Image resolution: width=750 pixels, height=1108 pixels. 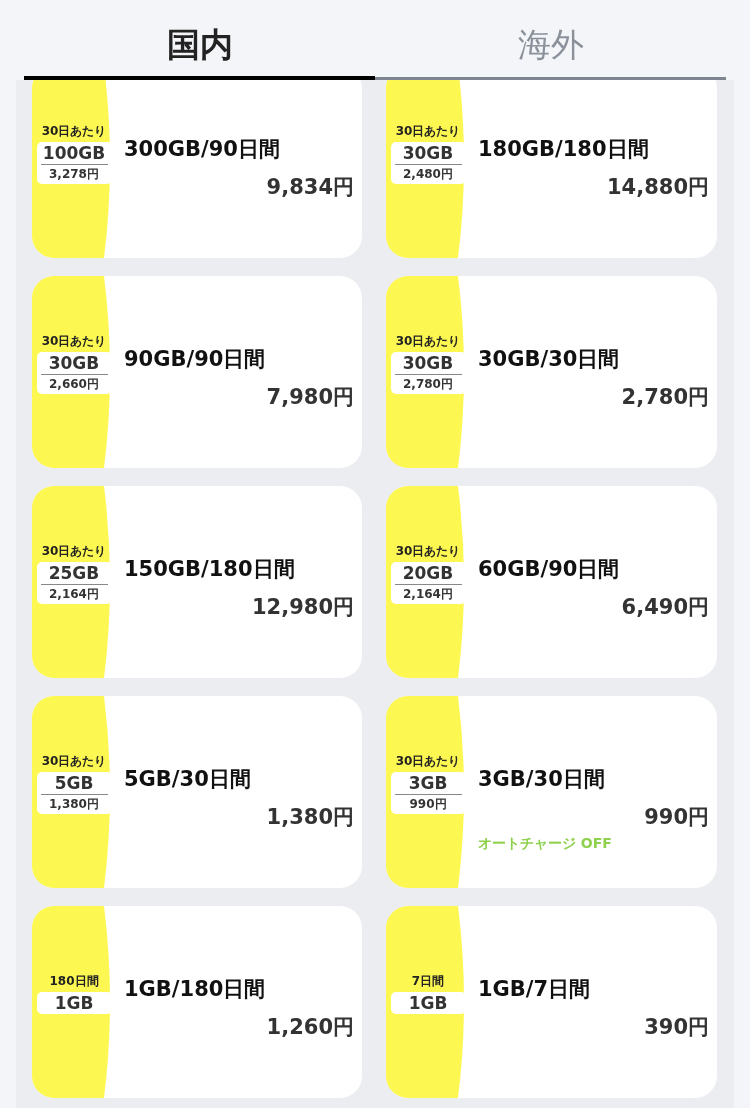 I want to click on plan-price: 390円, so click(x=676, y=1027).